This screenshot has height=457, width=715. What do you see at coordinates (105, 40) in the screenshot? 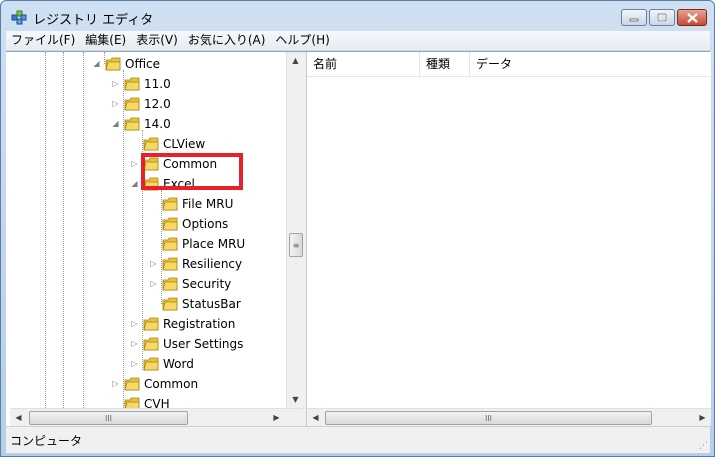
I see `menu-edit: 編集(E)` at bounding box center [105, 40].